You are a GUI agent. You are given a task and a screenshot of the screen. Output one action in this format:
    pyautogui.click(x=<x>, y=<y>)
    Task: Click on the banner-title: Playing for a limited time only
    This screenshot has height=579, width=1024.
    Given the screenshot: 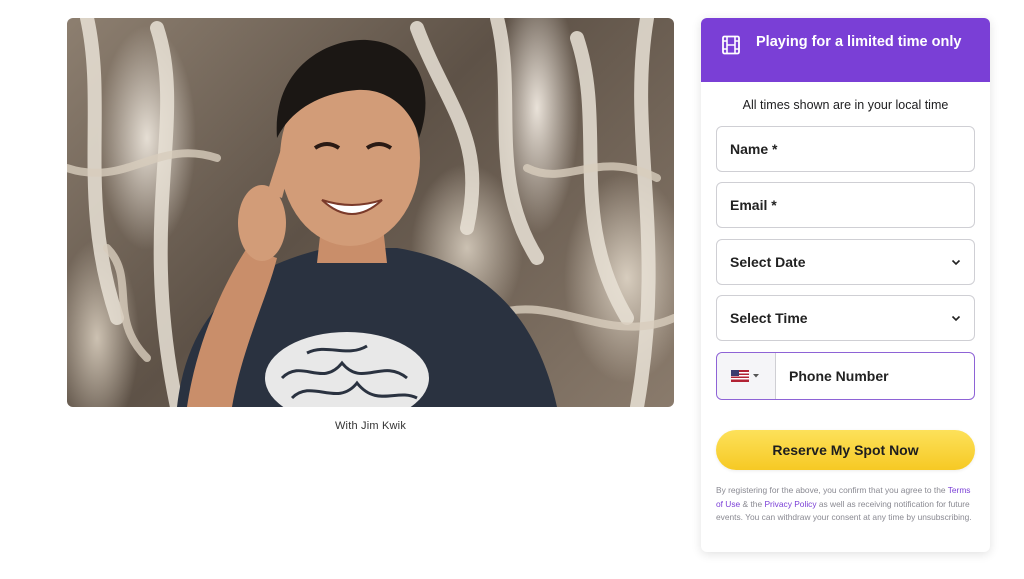 What is the action you would take?
    pyautogui.click(x=859, y=42)
    